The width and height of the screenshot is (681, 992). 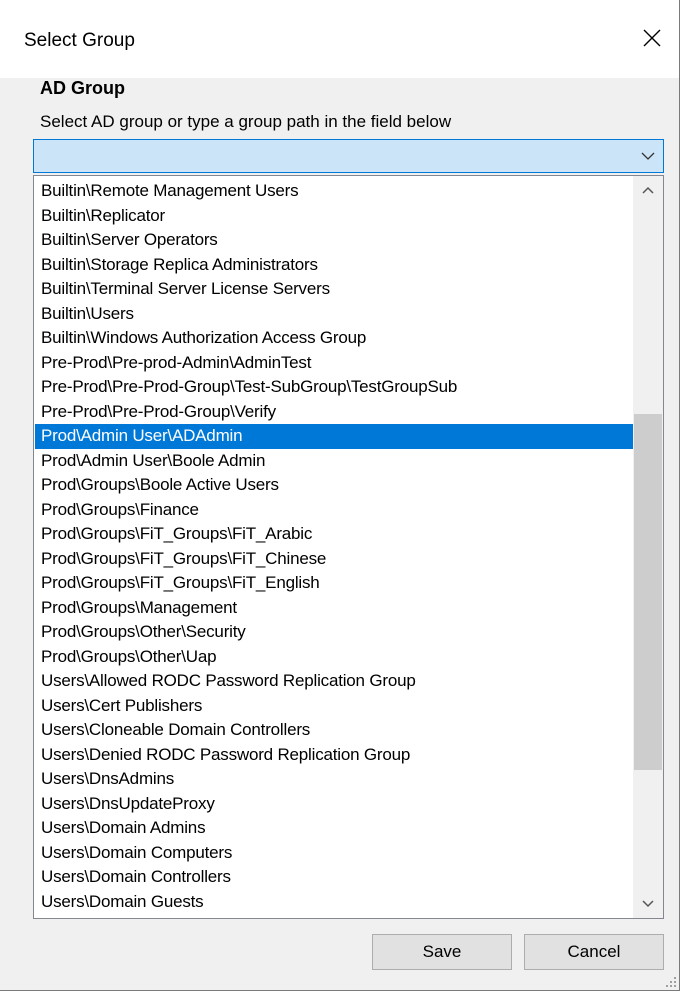 What do you see at coordinates (334, 779) in the screenshot?
I see `list-item: Users\DnsAdmins` at bounding box center [334, 779].